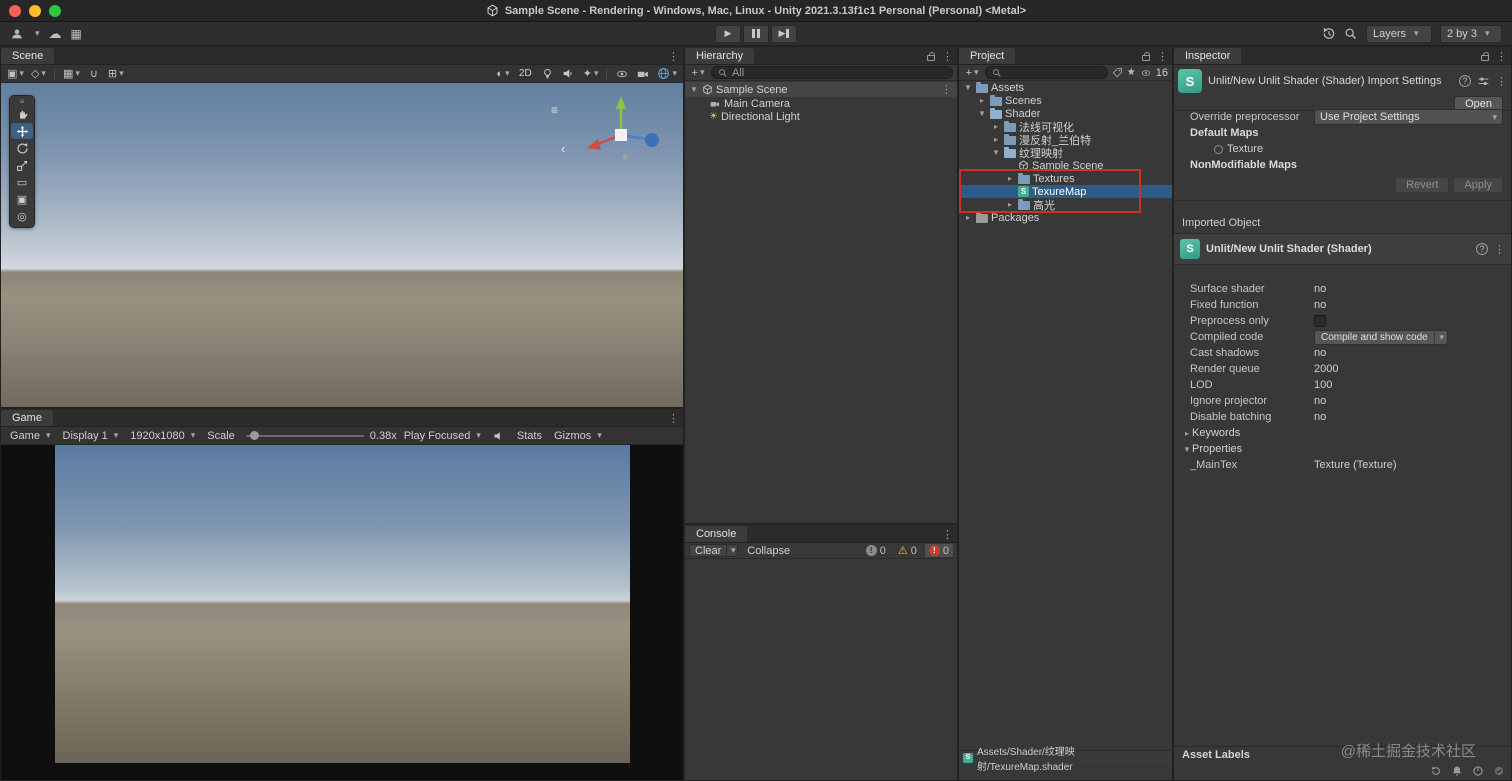  I want to click on console-menu-icon: ⋮, so click(947, 534).